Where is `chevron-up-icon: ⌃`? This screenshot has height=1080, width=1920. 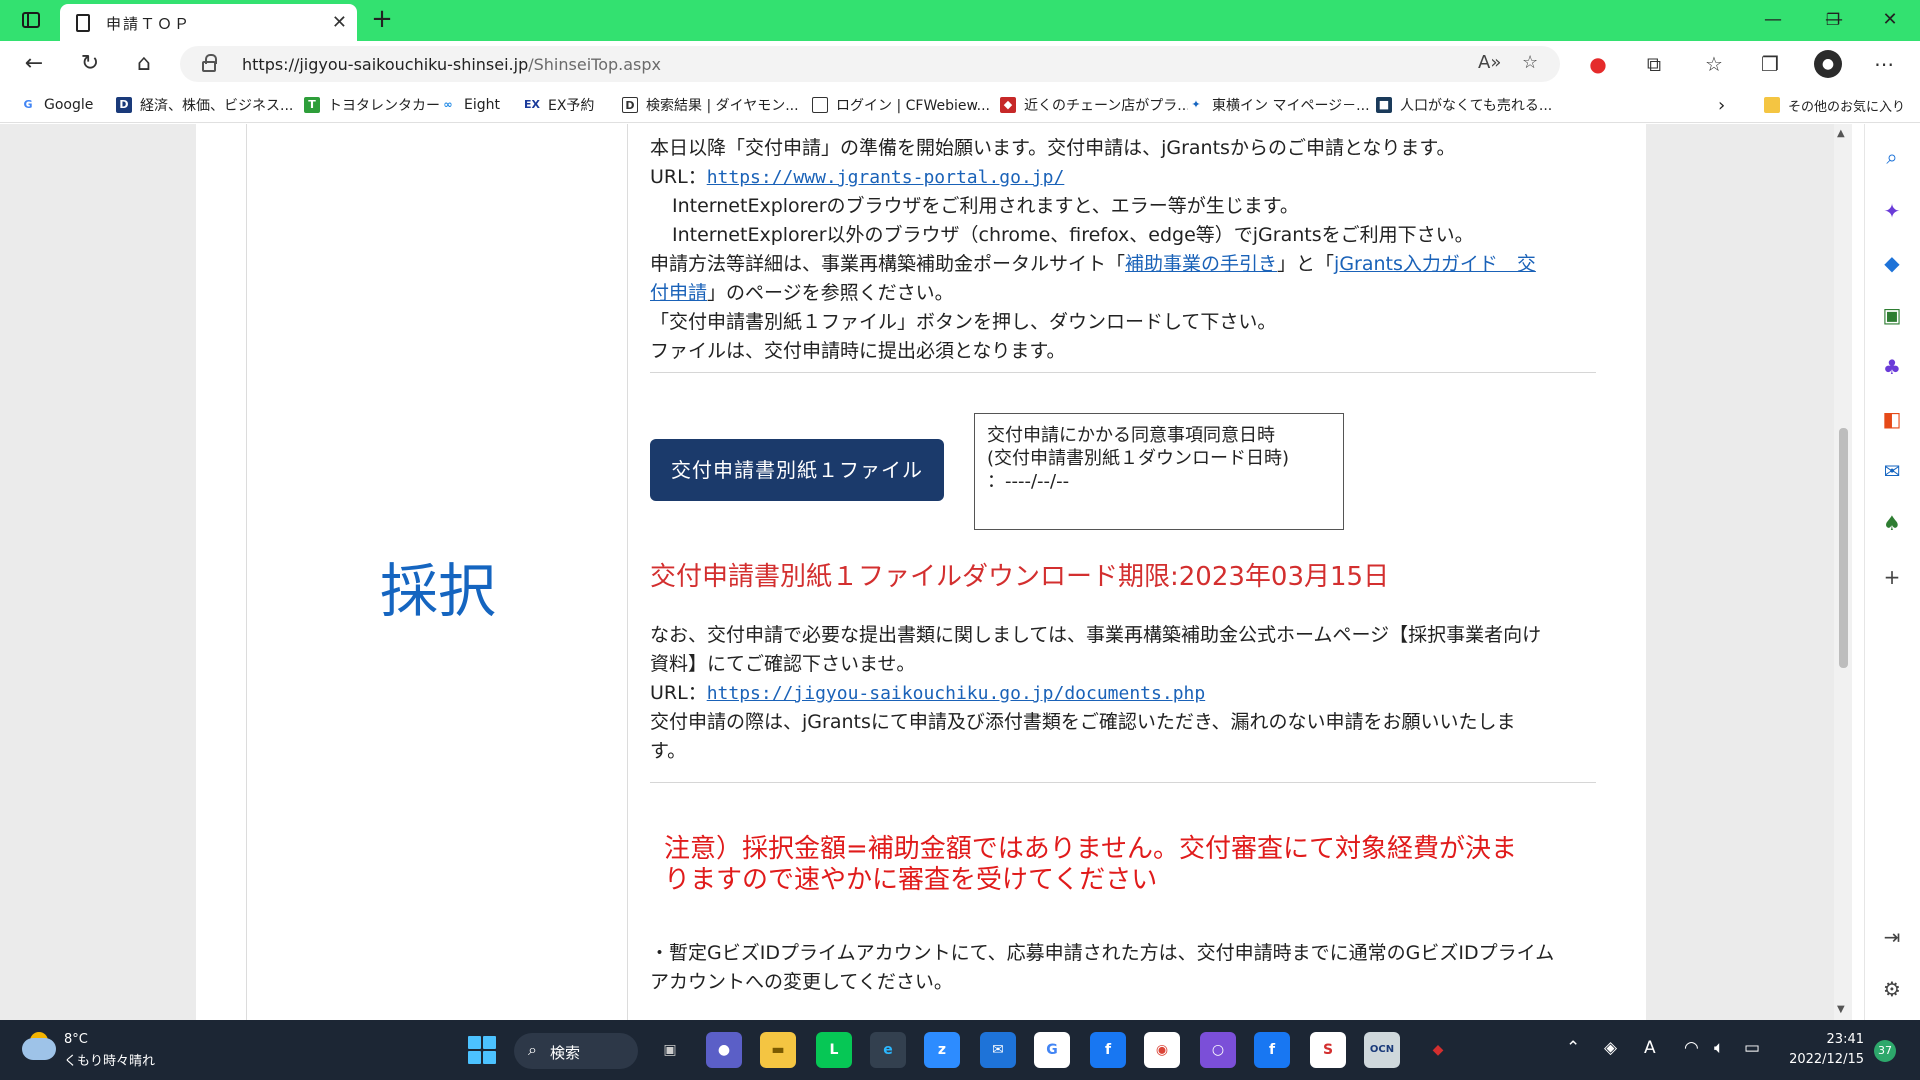
chevron-up-icon: ⌃ is located at coordinates (1573, 1048).